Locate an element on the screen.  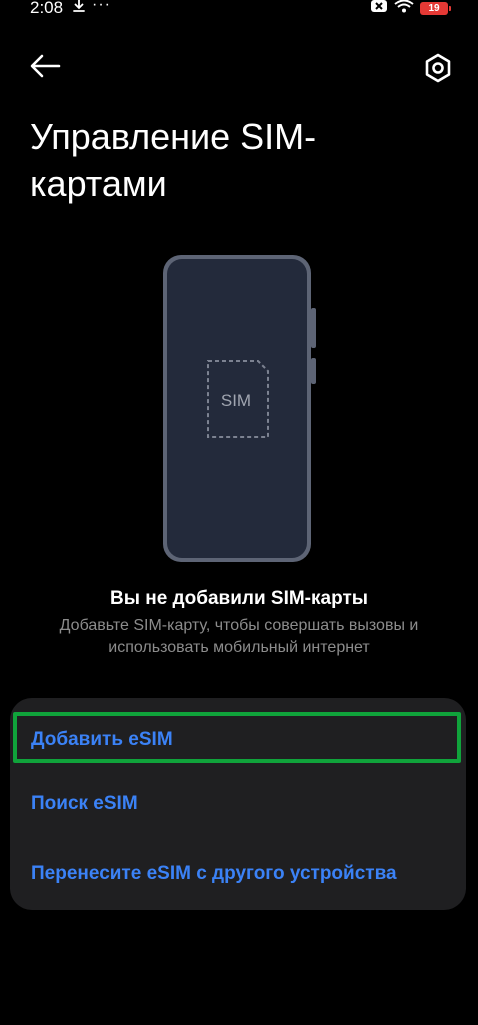
search-esim-button: Поиск eSIM is located at coordinates (238, 804).